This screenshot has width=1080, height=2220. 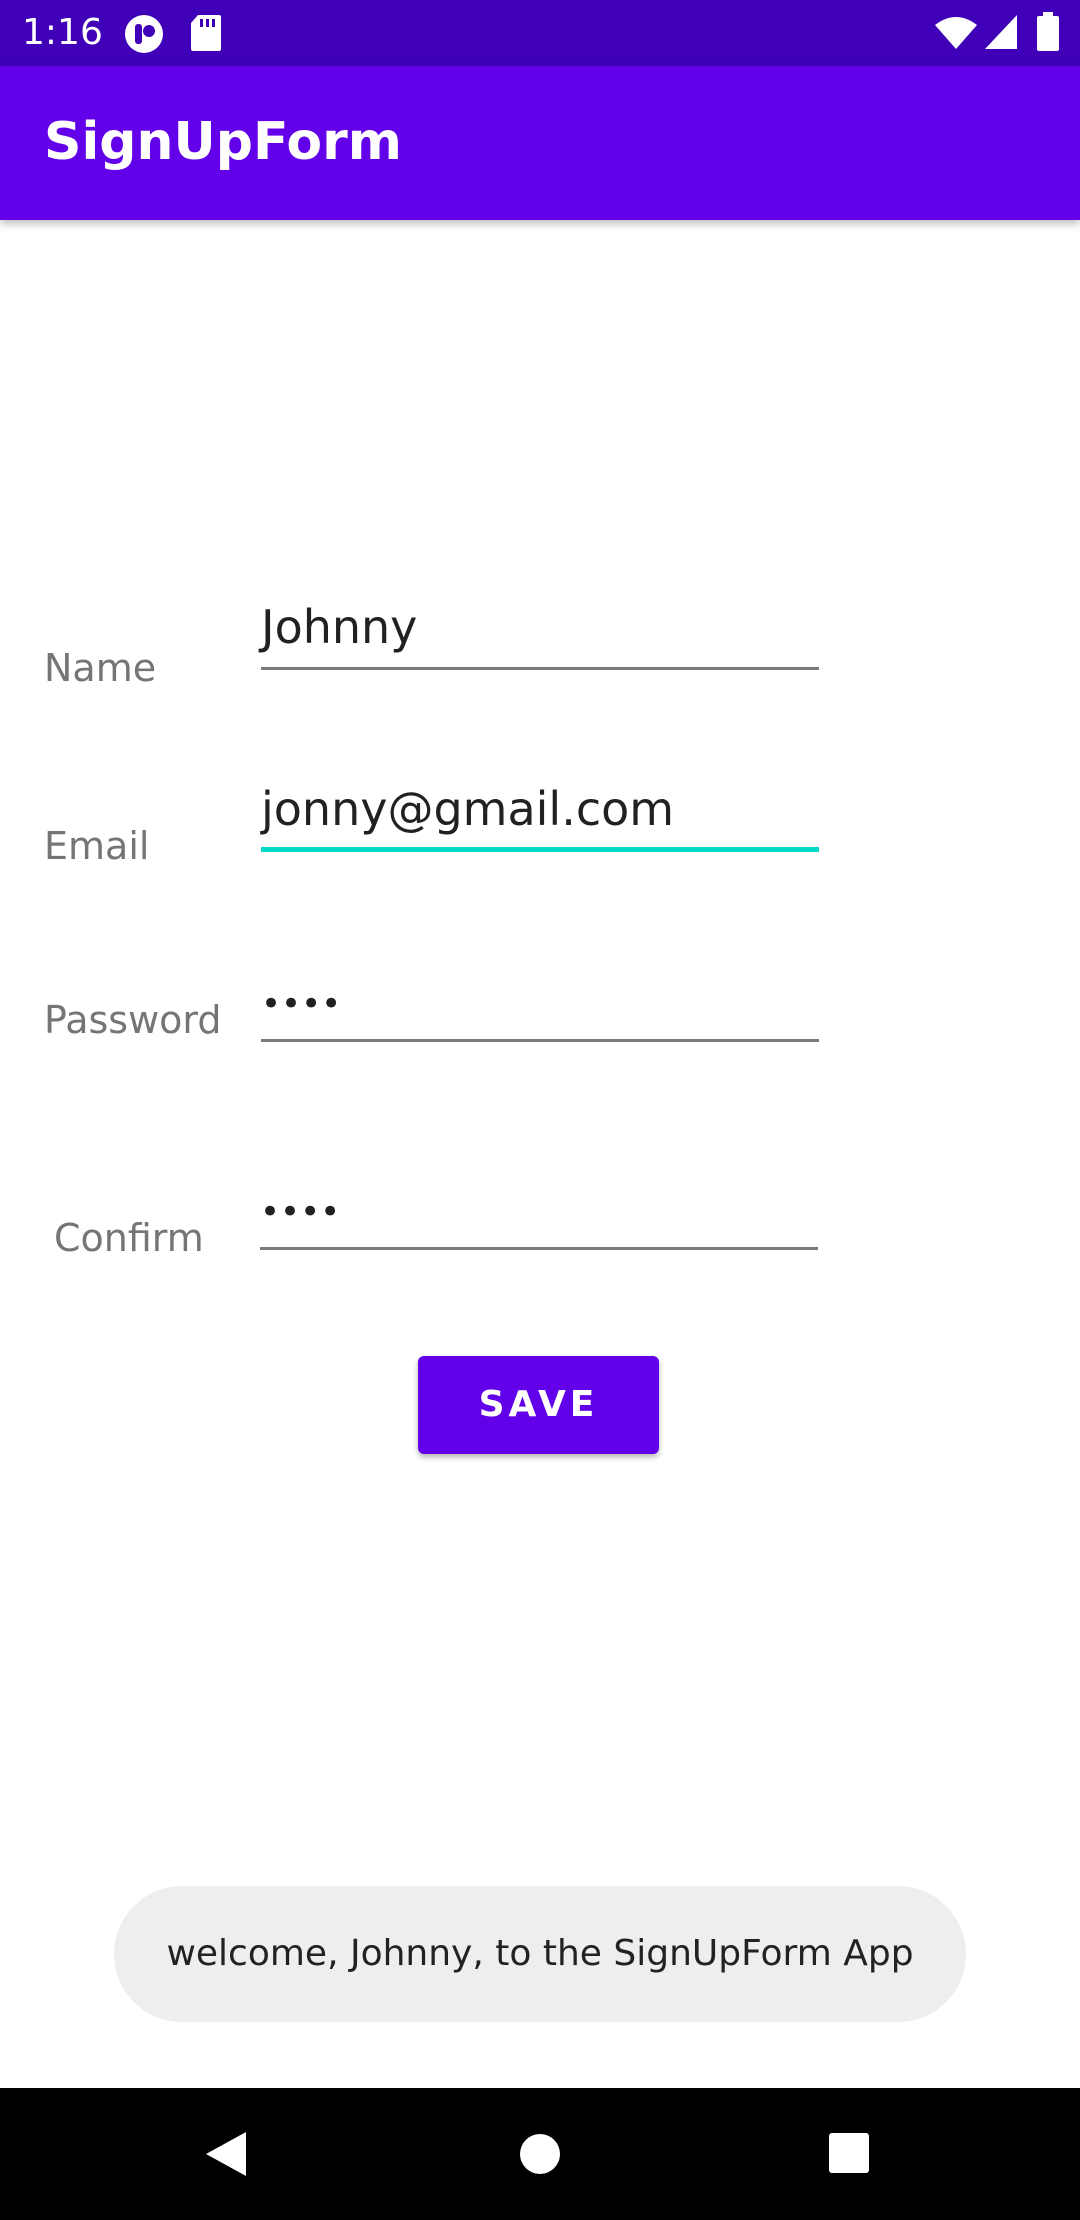 What do you see at coordinates (223, 142) in the screenshot?
I see `app-title: SignUpForm` at bounding box center [223, 142].